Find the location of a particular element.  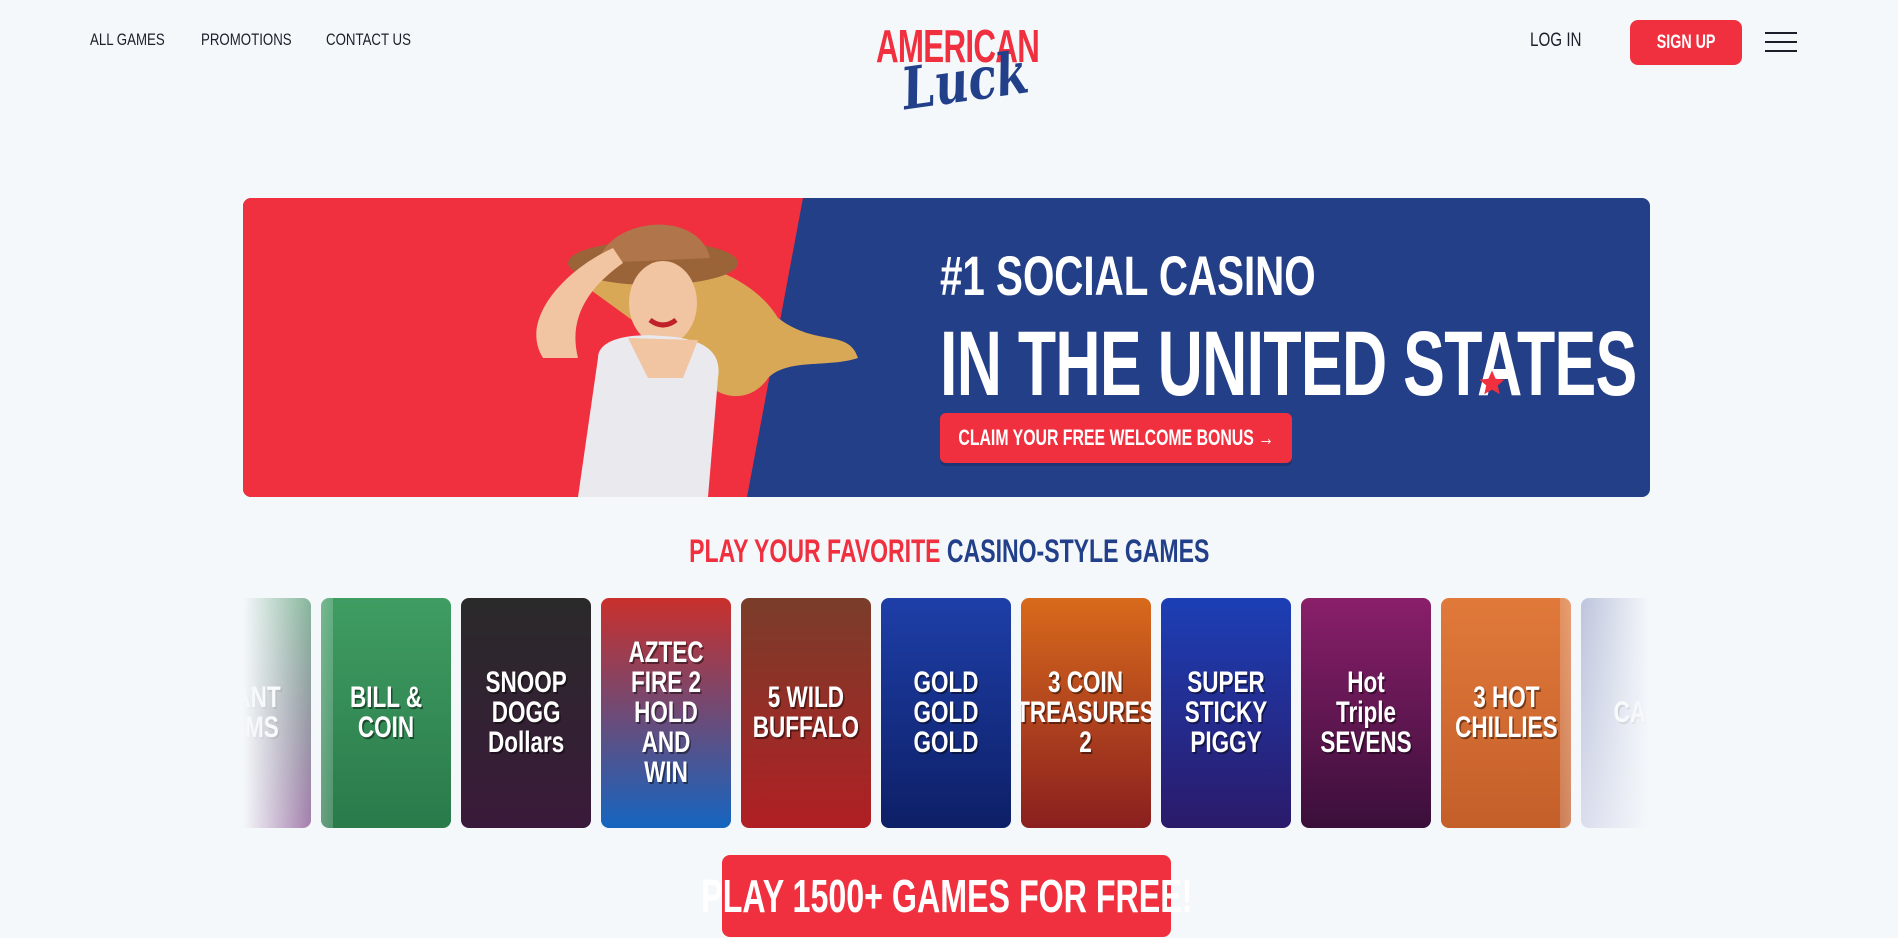

signup-label: SIGN UP is located at coordinates (1686, 42).